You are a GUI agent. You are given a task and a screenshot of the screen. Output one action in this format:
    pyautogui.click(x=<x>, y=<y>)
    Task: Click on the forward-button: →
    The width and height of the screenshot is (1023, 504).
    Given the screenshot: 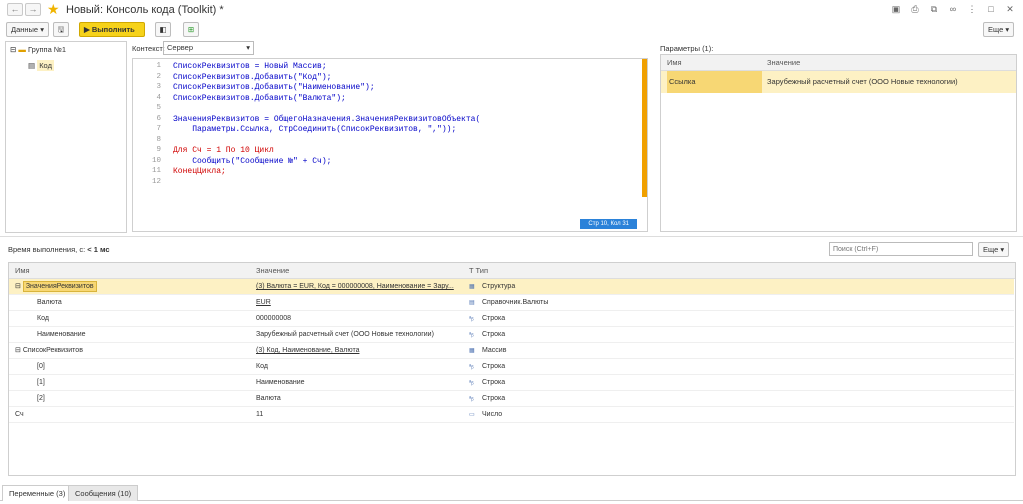 What is the action you would take?
    pyautogui.click(x=33, y=9)
    